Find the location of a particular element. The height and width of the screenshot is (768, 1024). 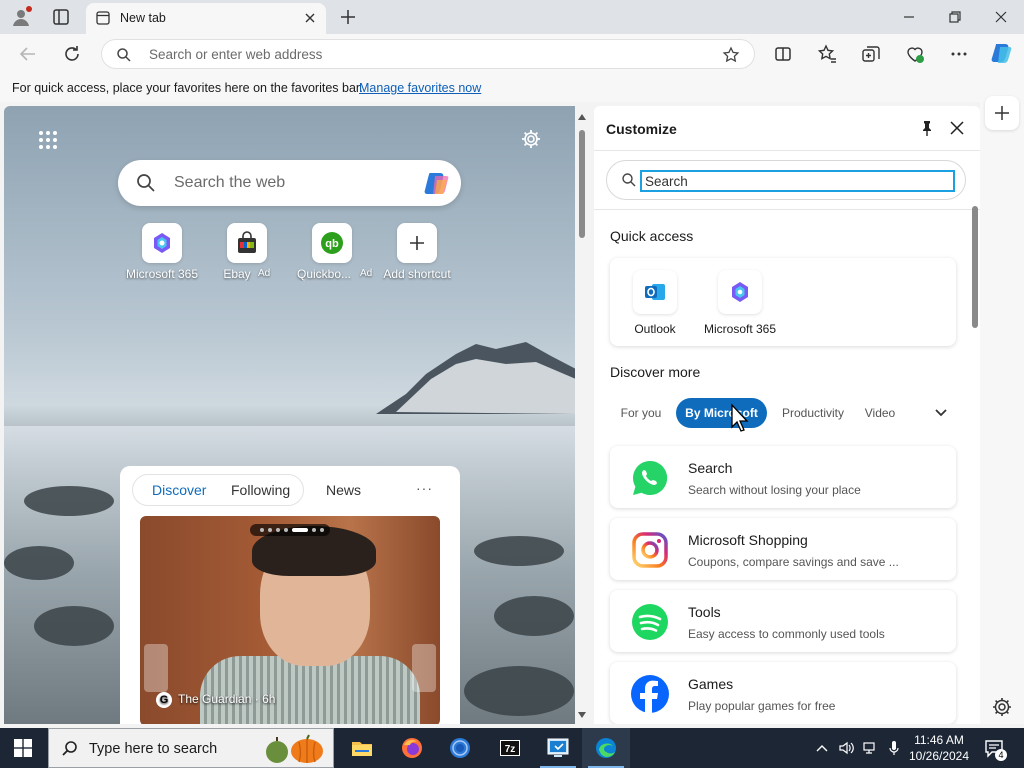

panel-search-input is located at coordinates (797, 181).